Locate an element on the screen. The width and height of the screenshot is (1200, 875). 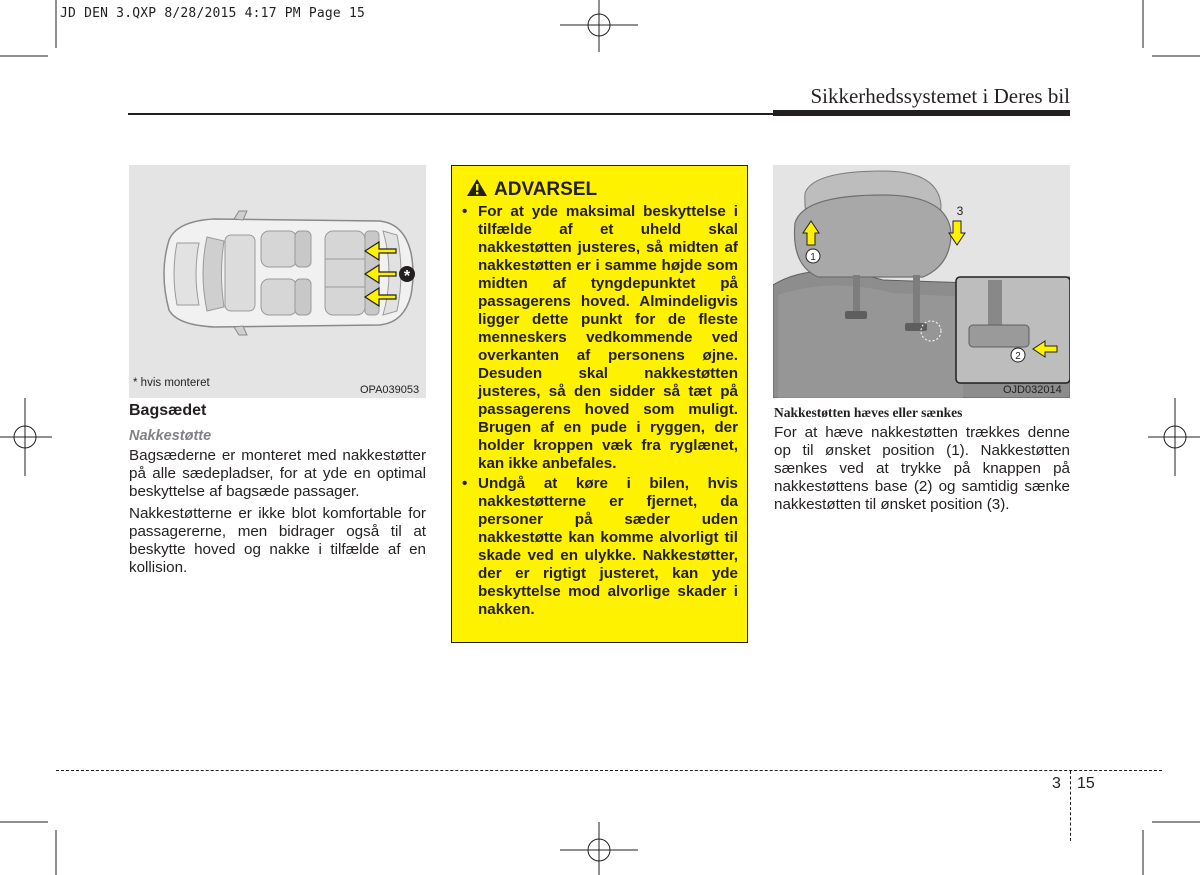
warning-title: ADVARSEL is located at coordinates (546, 189).